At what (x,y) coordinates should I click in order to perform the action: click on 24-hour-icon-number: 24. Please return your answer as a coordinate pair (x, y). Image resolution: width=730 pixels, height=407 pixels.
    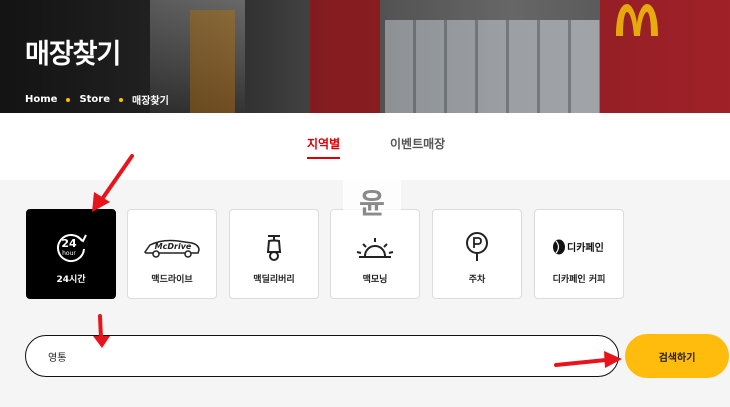
    Looking at the image, I should click on (69, 243).